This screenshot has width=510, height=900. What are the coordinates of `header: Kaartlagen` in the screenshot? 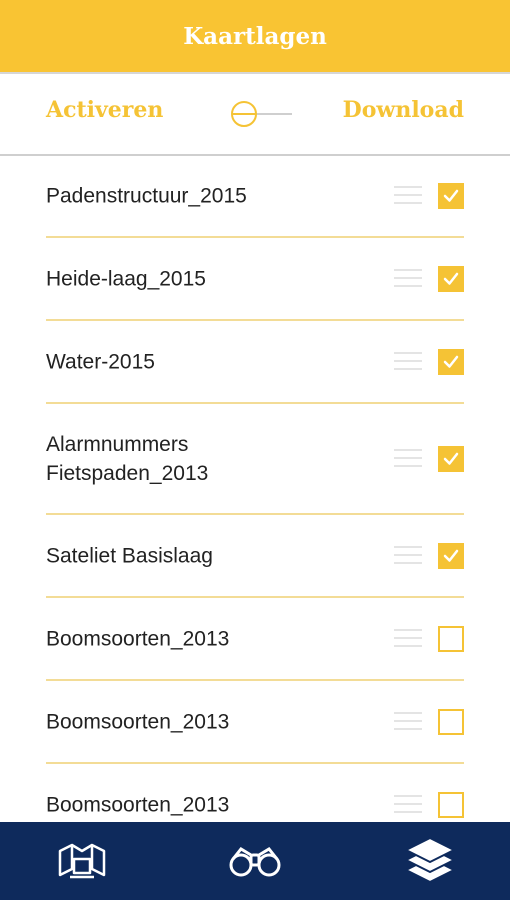 It's located at (255, 37).